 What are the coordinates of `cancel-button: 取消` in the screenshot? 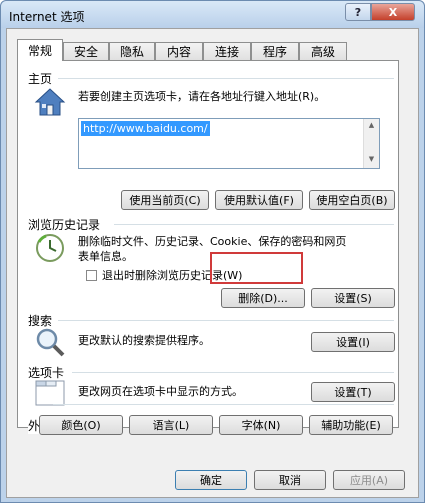 It's located at (290, 480).